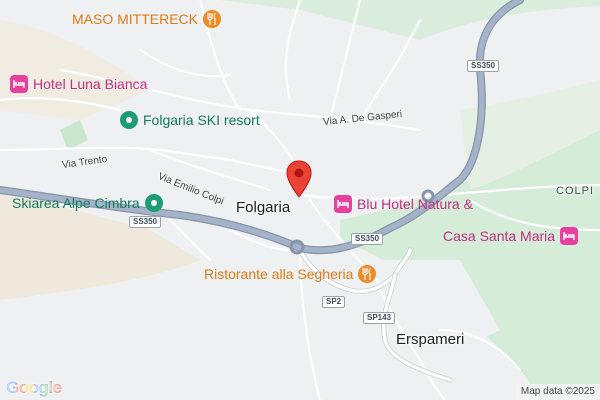  I want to click on poi-label: Blu Hotel Natura &, so click(415, 204).